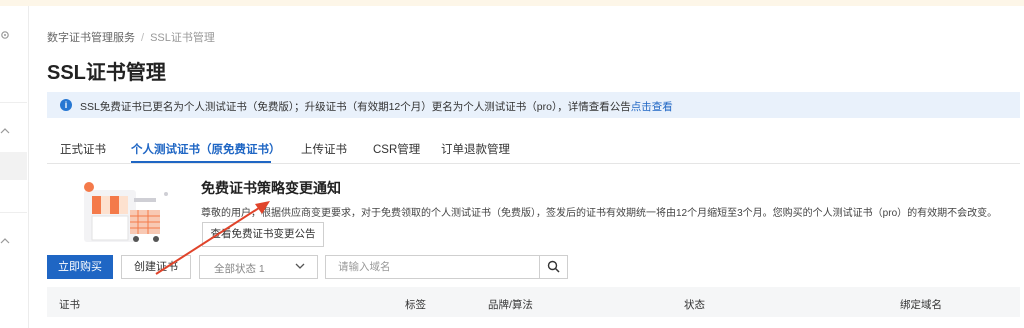  Describe the element at coordinates (206, 149) in the screenshot. I see `tab-personal-test-cert: 个人测试证书（原免费证书）` at that location.